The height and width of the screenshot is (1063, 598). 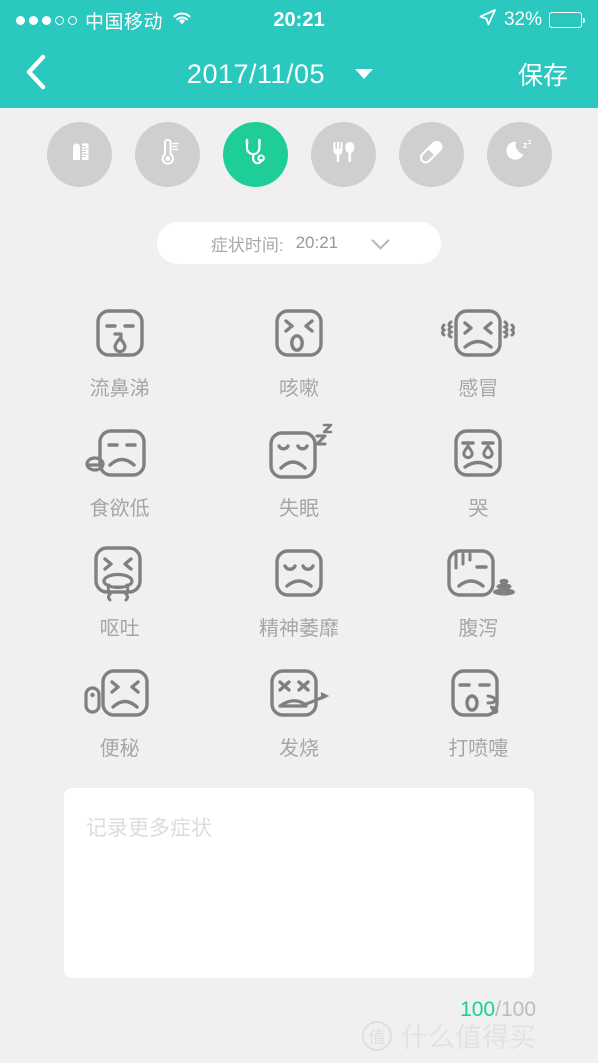 I want to click on status-bar-right: 32%, so click(x=442, y=20).